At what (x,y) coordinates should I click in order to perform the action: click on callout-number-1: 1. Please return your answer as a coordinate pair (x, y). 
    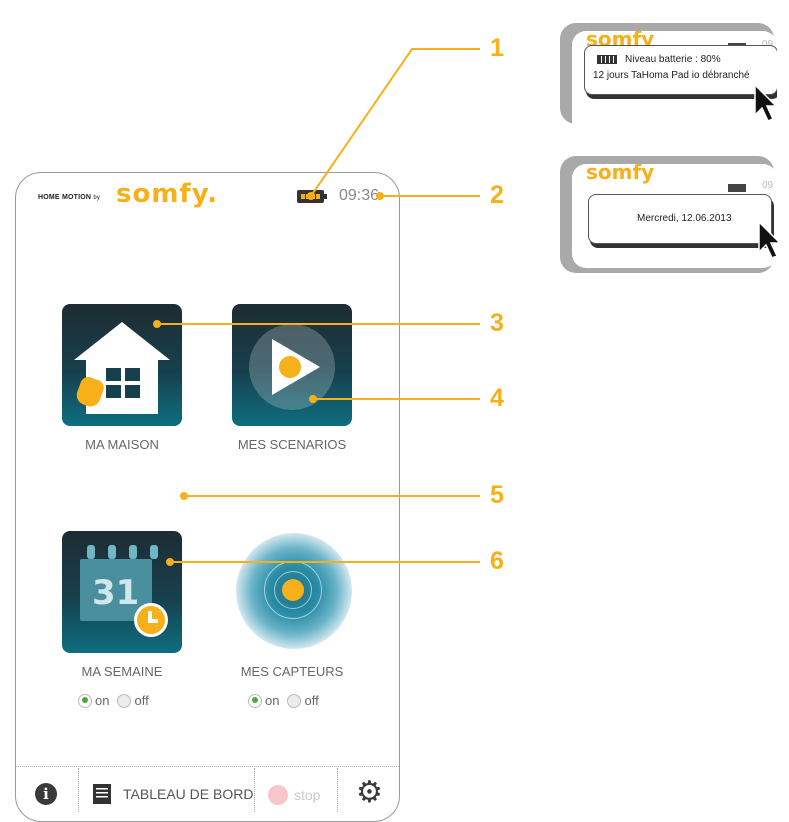
    Looking at the image, I should click on (497, 48).